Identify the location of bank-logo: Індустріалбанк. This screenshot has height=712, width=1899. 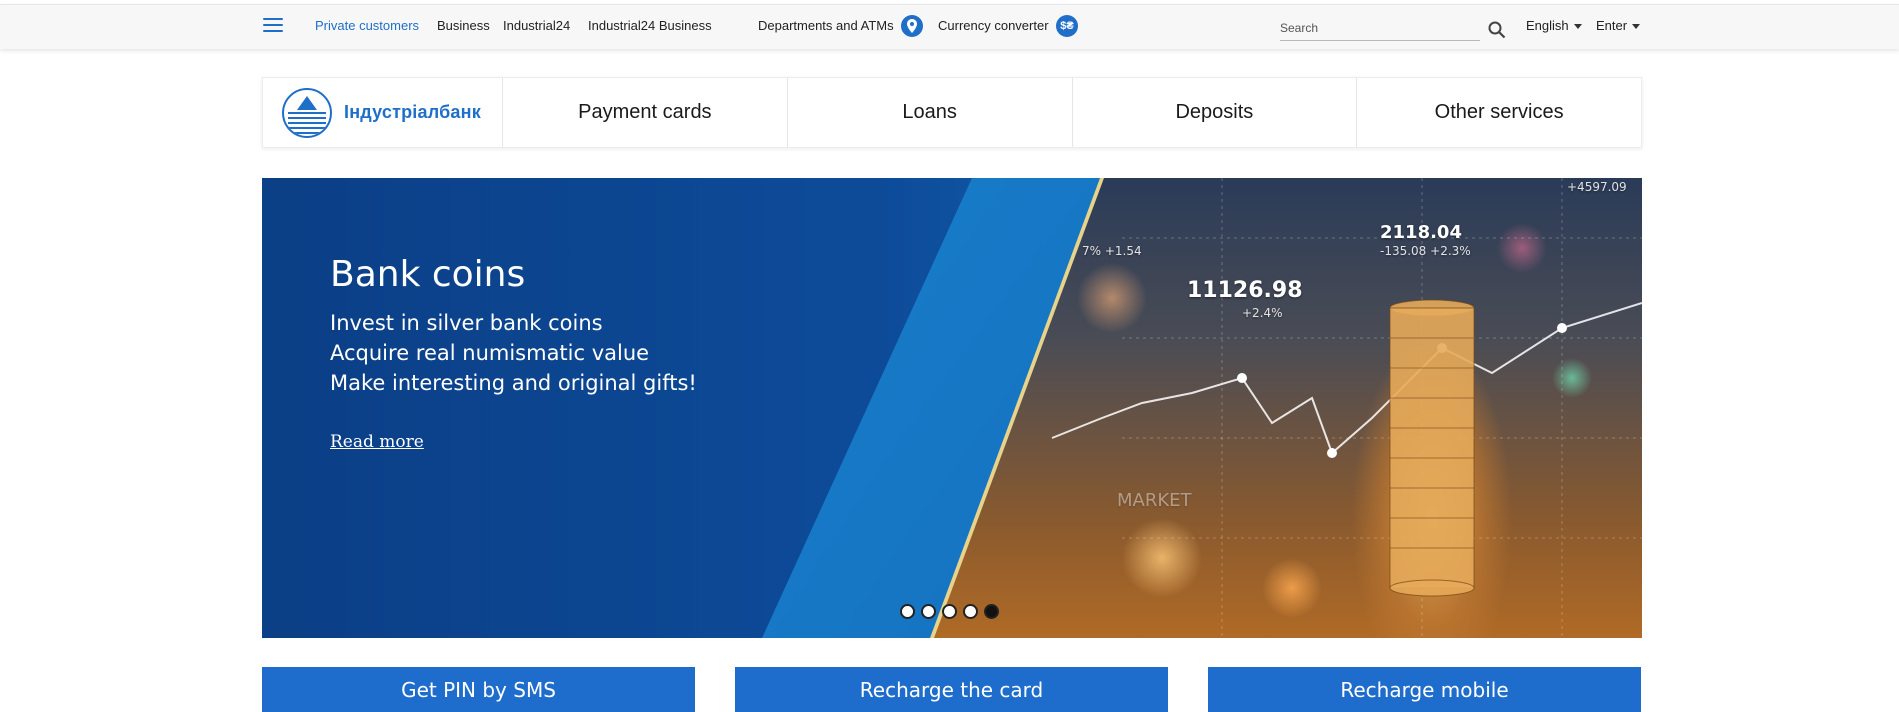
(383, 112).